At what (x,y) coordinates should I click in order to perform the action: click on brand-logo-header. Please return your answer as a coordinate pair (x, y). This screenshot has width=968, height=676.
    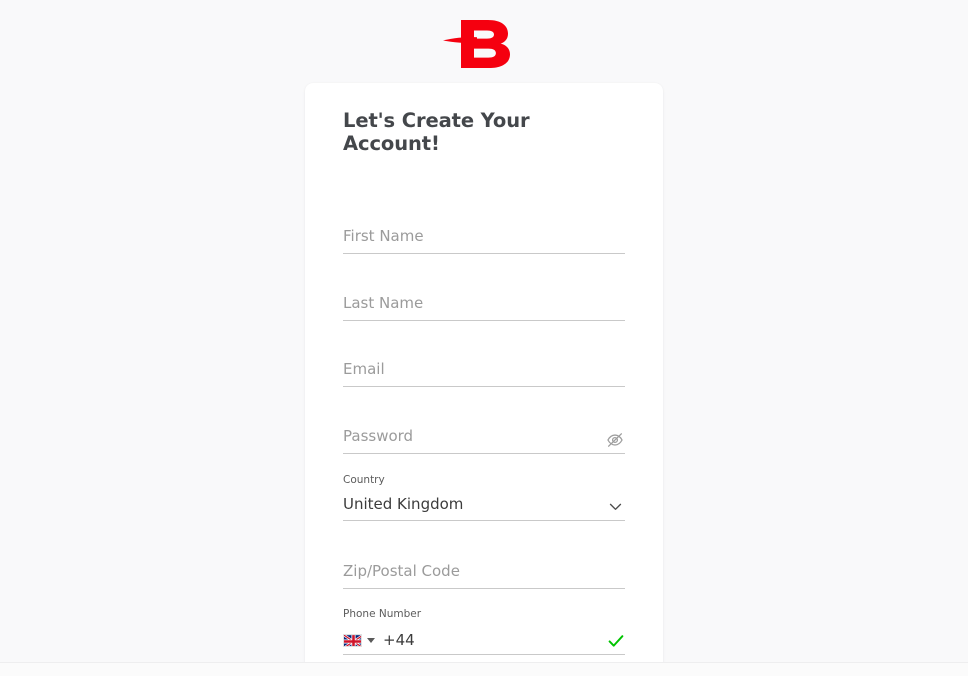
    Looking at the image, I should click on (484, 41).